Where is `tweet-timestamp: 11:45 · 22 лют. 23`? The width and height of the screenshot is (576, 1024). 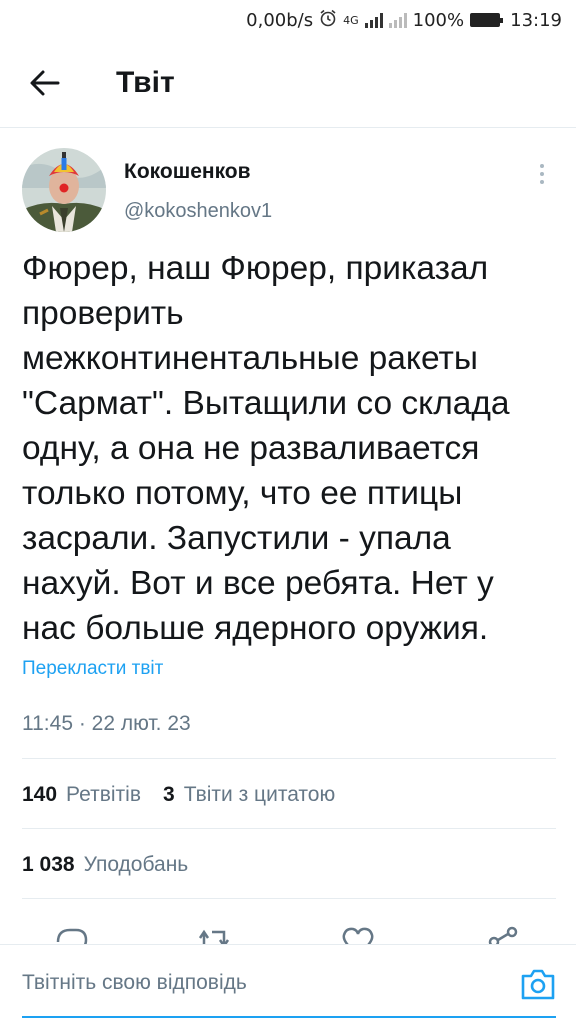
tweet-timestamp: 11:45 · 22 лют. 23 is located at coordinates (106, 723).